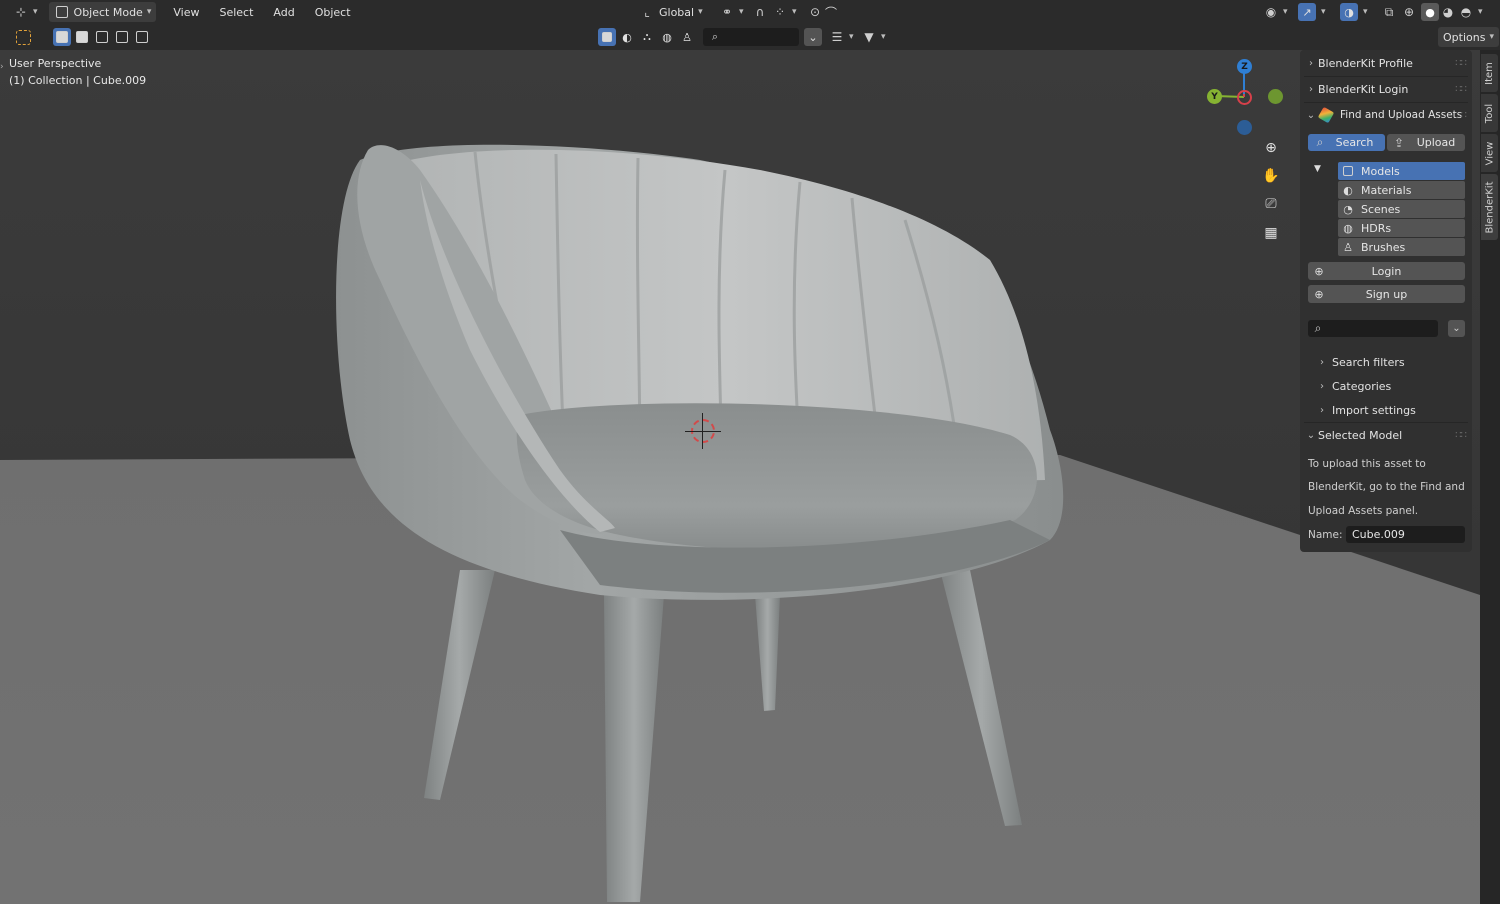 The height and width of the screenshot is (904, 1500). Describe the element at coordinates (1244, 97) in the screenshot. I see `gizmo-neg-x-axis` at that location.